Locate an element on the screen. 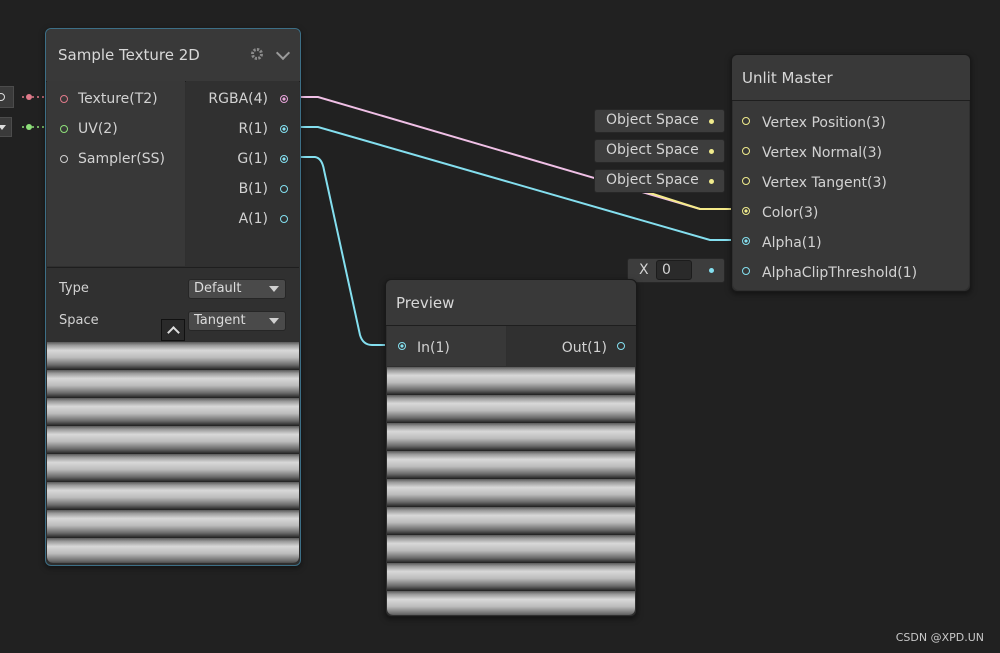 This screenshot has width=1000, height=653. sampler-input-label: Sampler(SS) is located at coordinates (121, 159).